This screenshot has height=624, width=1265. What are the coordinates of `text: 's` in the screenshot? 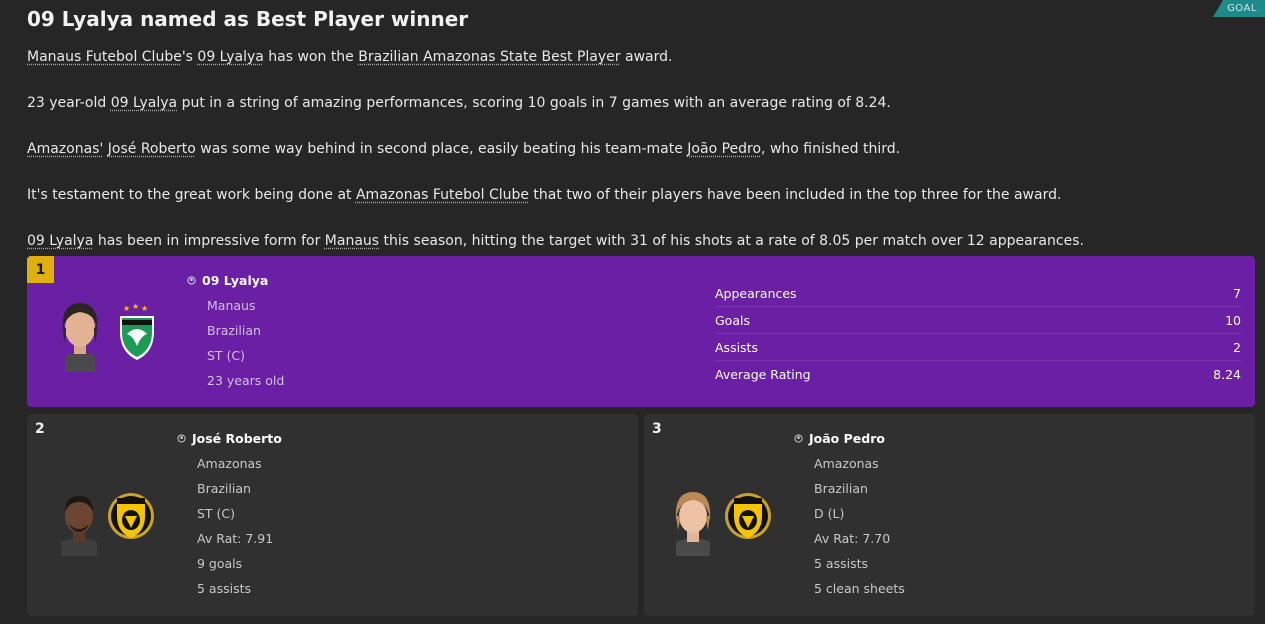 It's located at (189, 57).